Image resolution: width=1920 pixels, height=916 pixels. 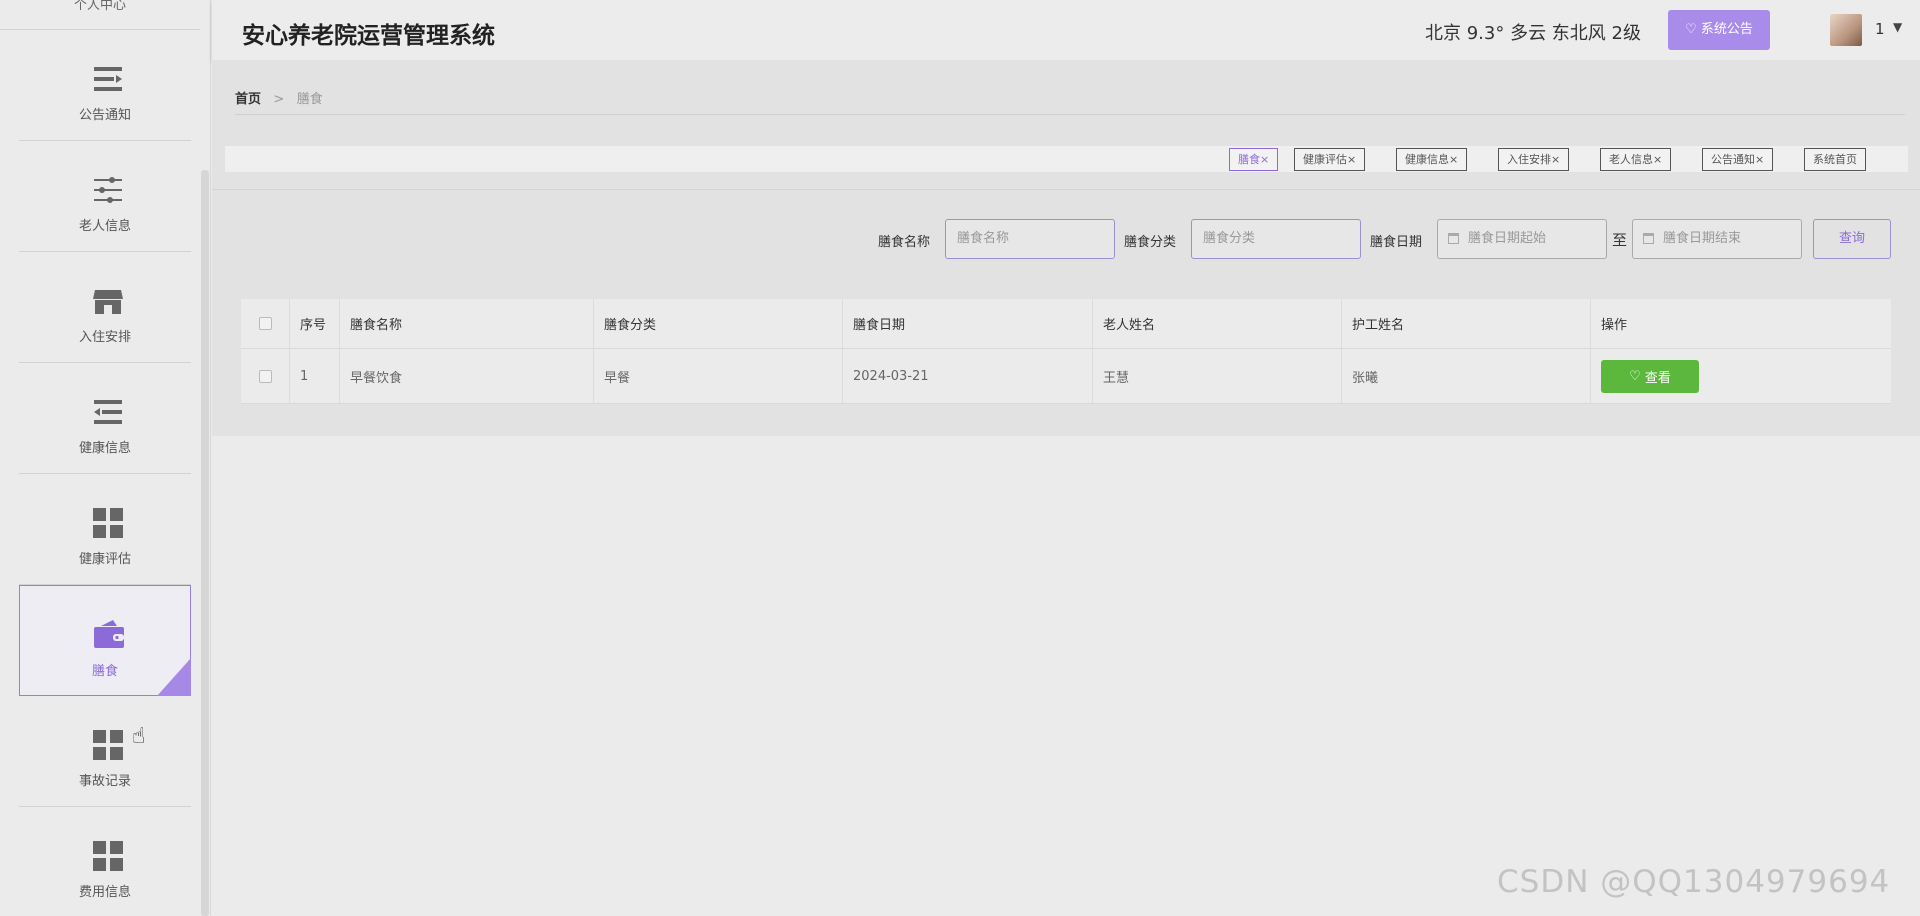 What do you see at coordinates (315, 323) in the screenshot?
I see `column-header: 序号` at bounding box center [315, 323].